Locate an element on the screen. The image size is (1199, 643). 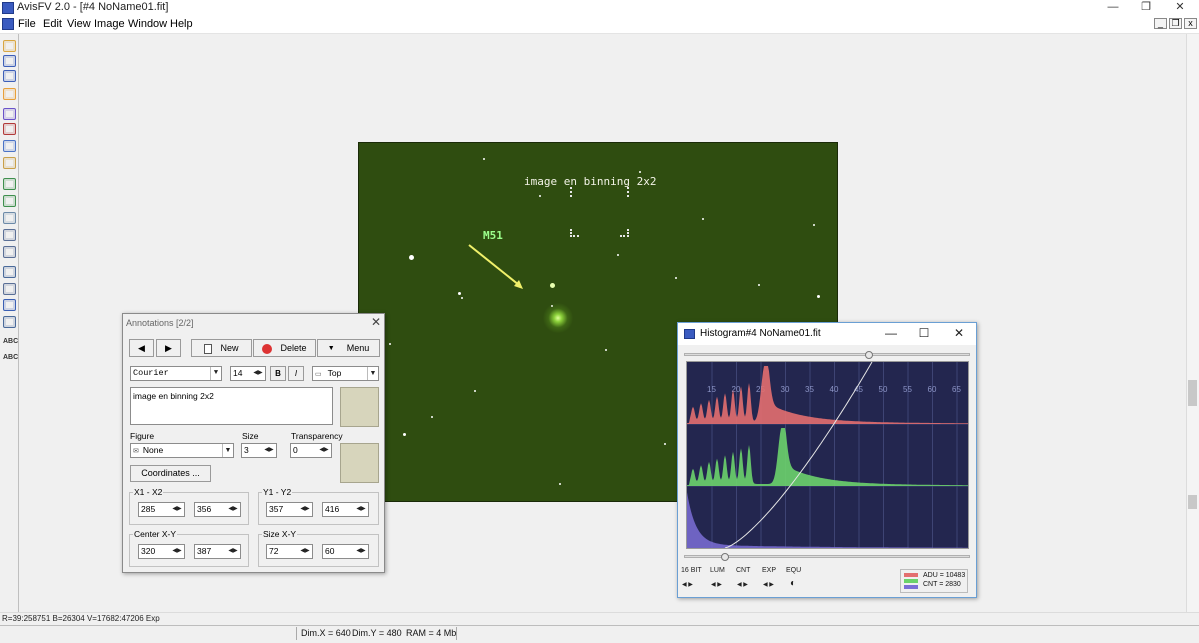
copy-icon is located at coordinates (9, 146).